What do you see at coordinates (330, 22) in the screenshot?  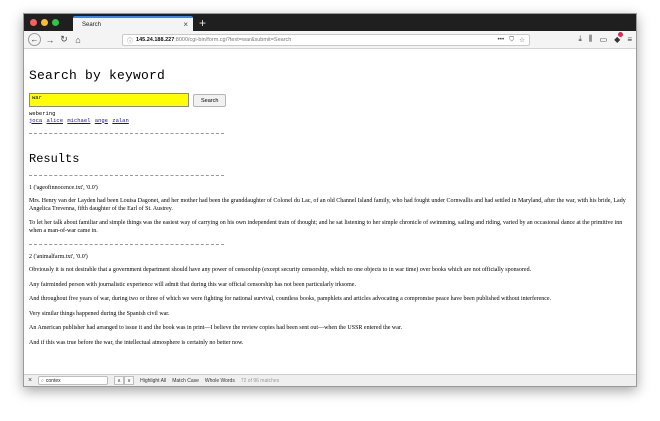 I see `tab-strip: Search × +` at bounding box center [330, 22].